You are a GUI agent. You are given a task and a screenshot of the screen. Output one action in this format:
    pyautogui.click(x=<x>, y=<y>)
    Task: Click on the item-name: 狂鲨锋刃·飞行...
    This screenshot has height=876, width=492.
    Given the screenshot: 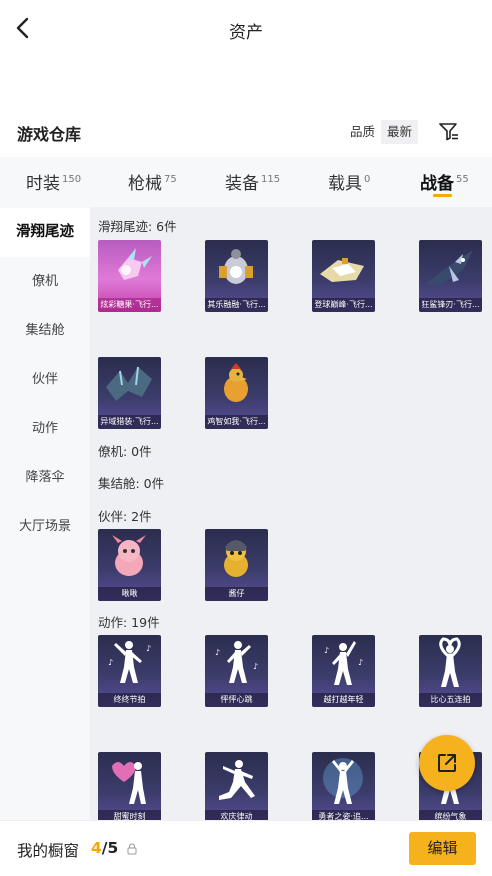 What is the action you would take?
    pyautogui.click(x=450, y=305)
    